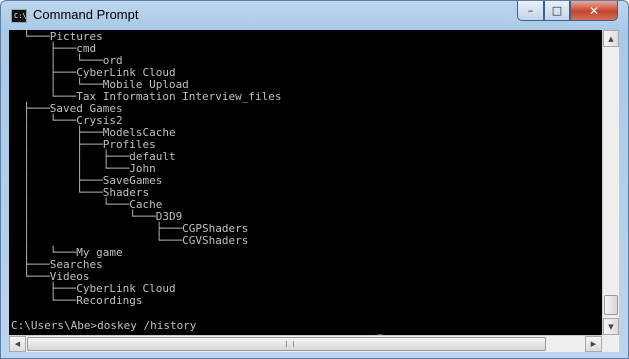  Describe the element at coordinates (103, 326) in the screenshot. I see `command-prompt-line: C:\Users\Abe>doskey /history` at that location.